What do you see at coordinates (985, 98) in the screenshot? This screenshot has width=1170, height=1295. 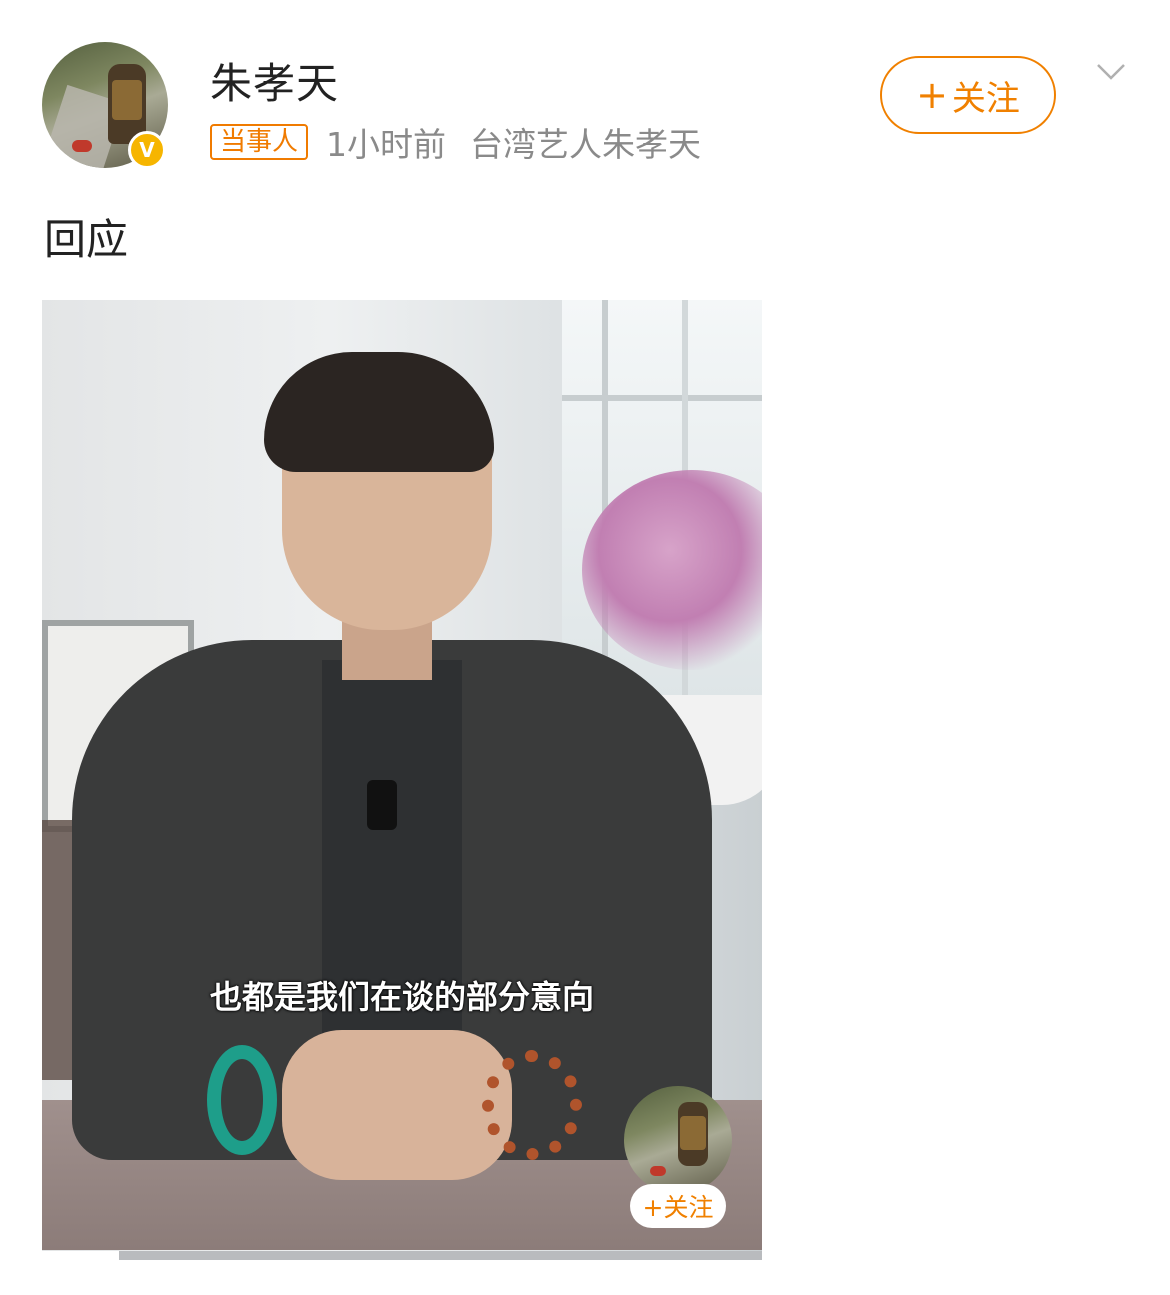 I see `follow-label: 关注` at bounding box center [985, 98].